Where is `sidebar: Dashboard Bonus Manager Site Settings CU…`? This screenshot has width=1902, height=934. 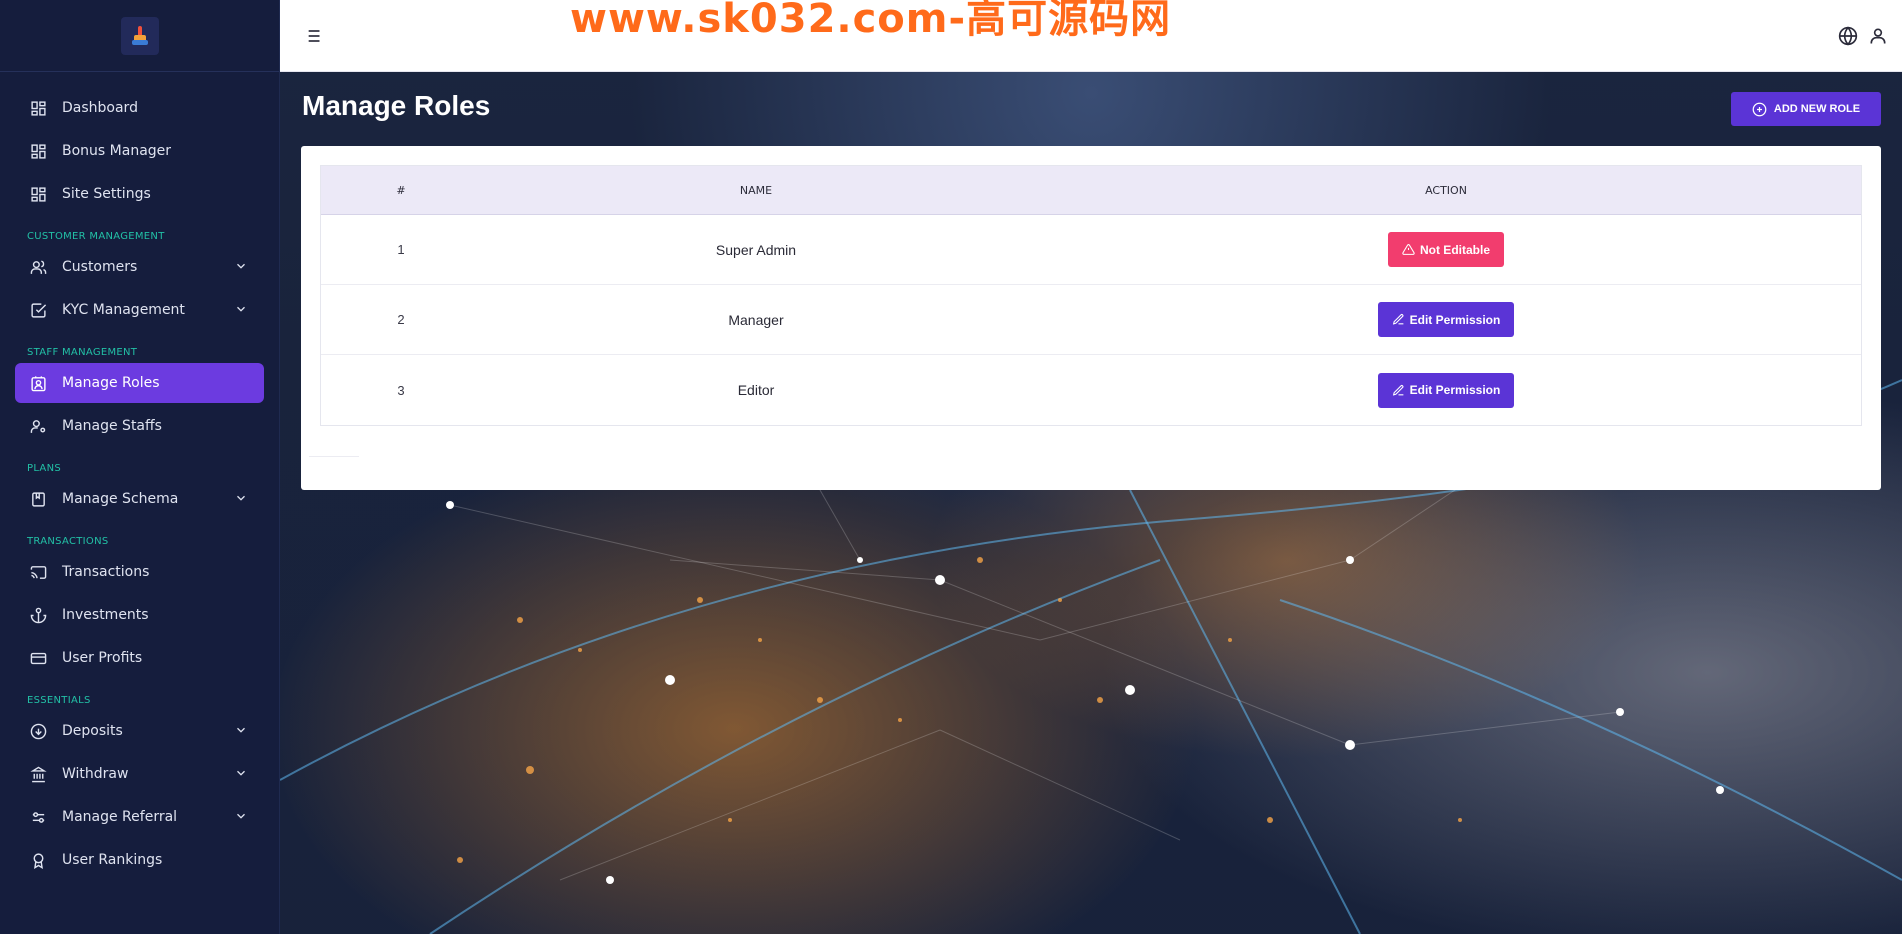
sidebar: Dashboard Bonus Manager Site Settings CU… is located at coordinates (140, 467).